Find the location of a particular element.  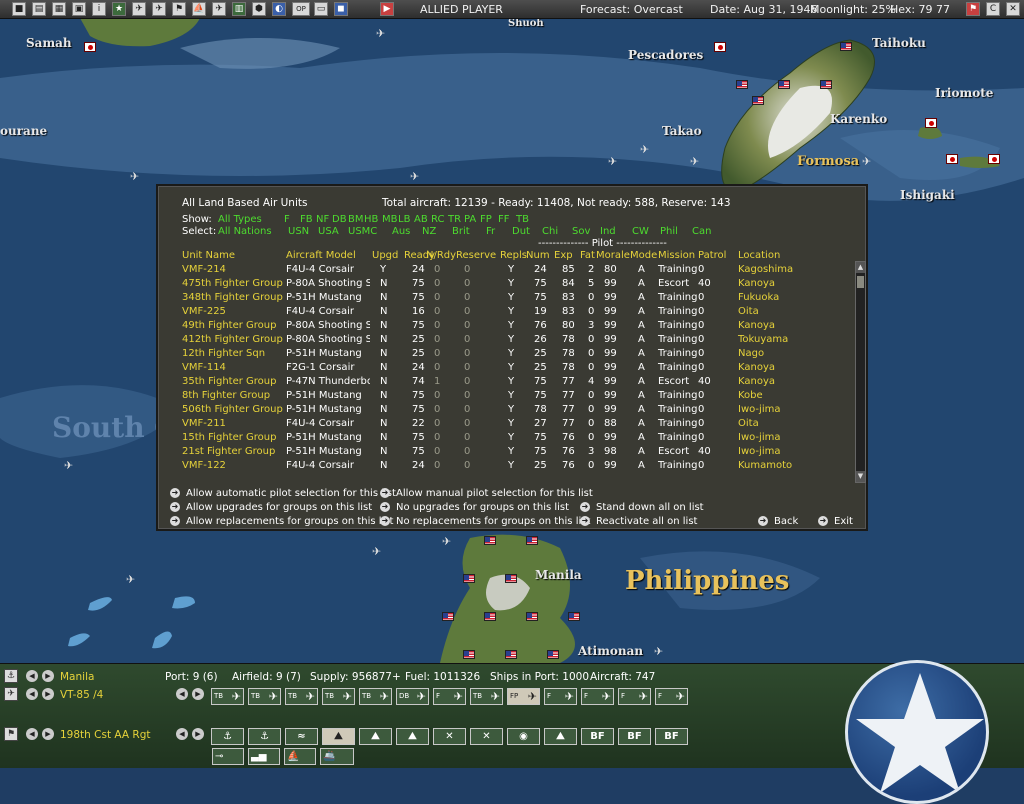

column-header: Exp is located at coordinates (563, 255).